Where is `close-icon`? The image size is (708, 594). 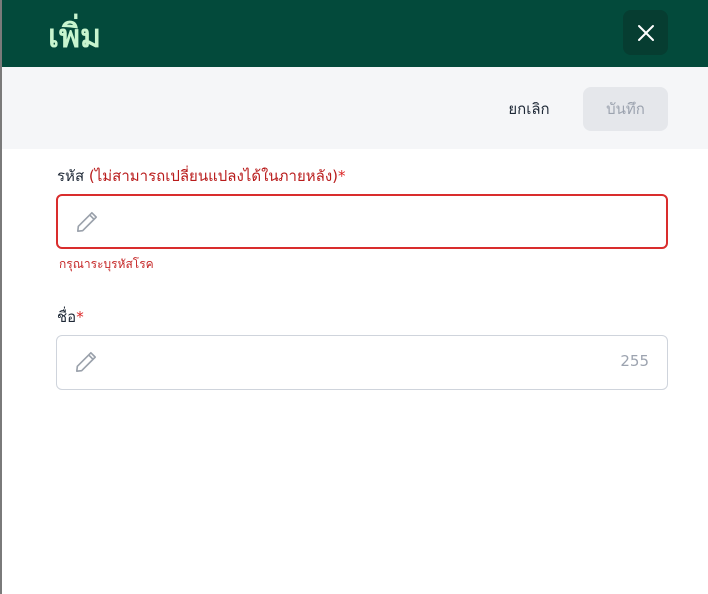
close-icon is located at coordinates (645, 32).